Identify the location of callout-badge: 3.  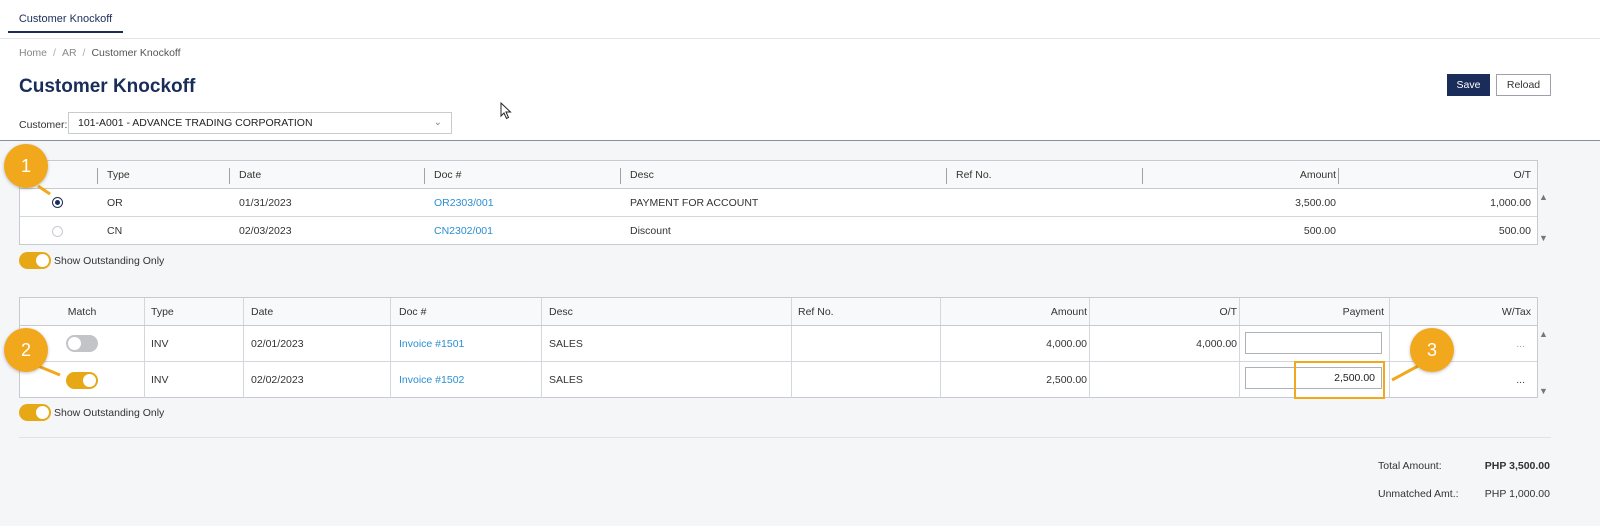
(1432, 350).